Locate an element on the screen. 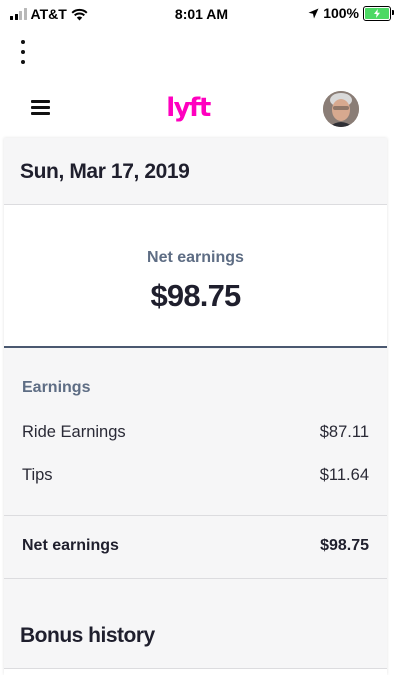 Image resolution: width=403 pixels, height=675 pixels. status-right: 100% is located at coordinates (351, 13).